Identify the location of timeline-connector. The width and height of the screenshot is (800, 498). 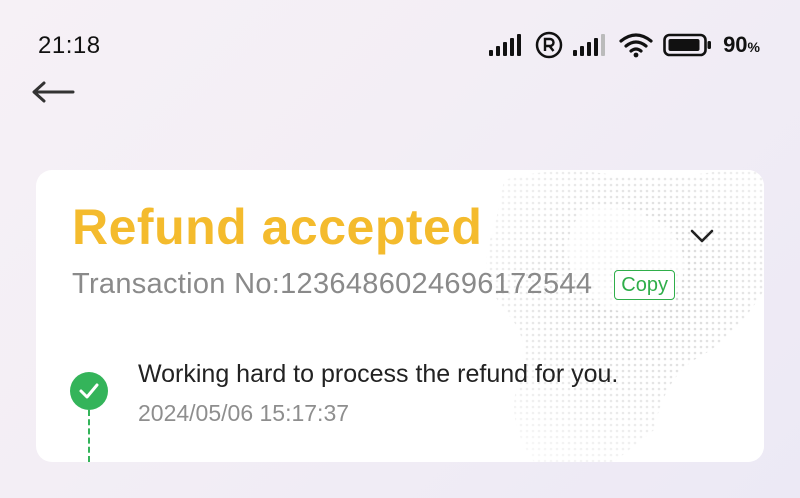
(89, 436).